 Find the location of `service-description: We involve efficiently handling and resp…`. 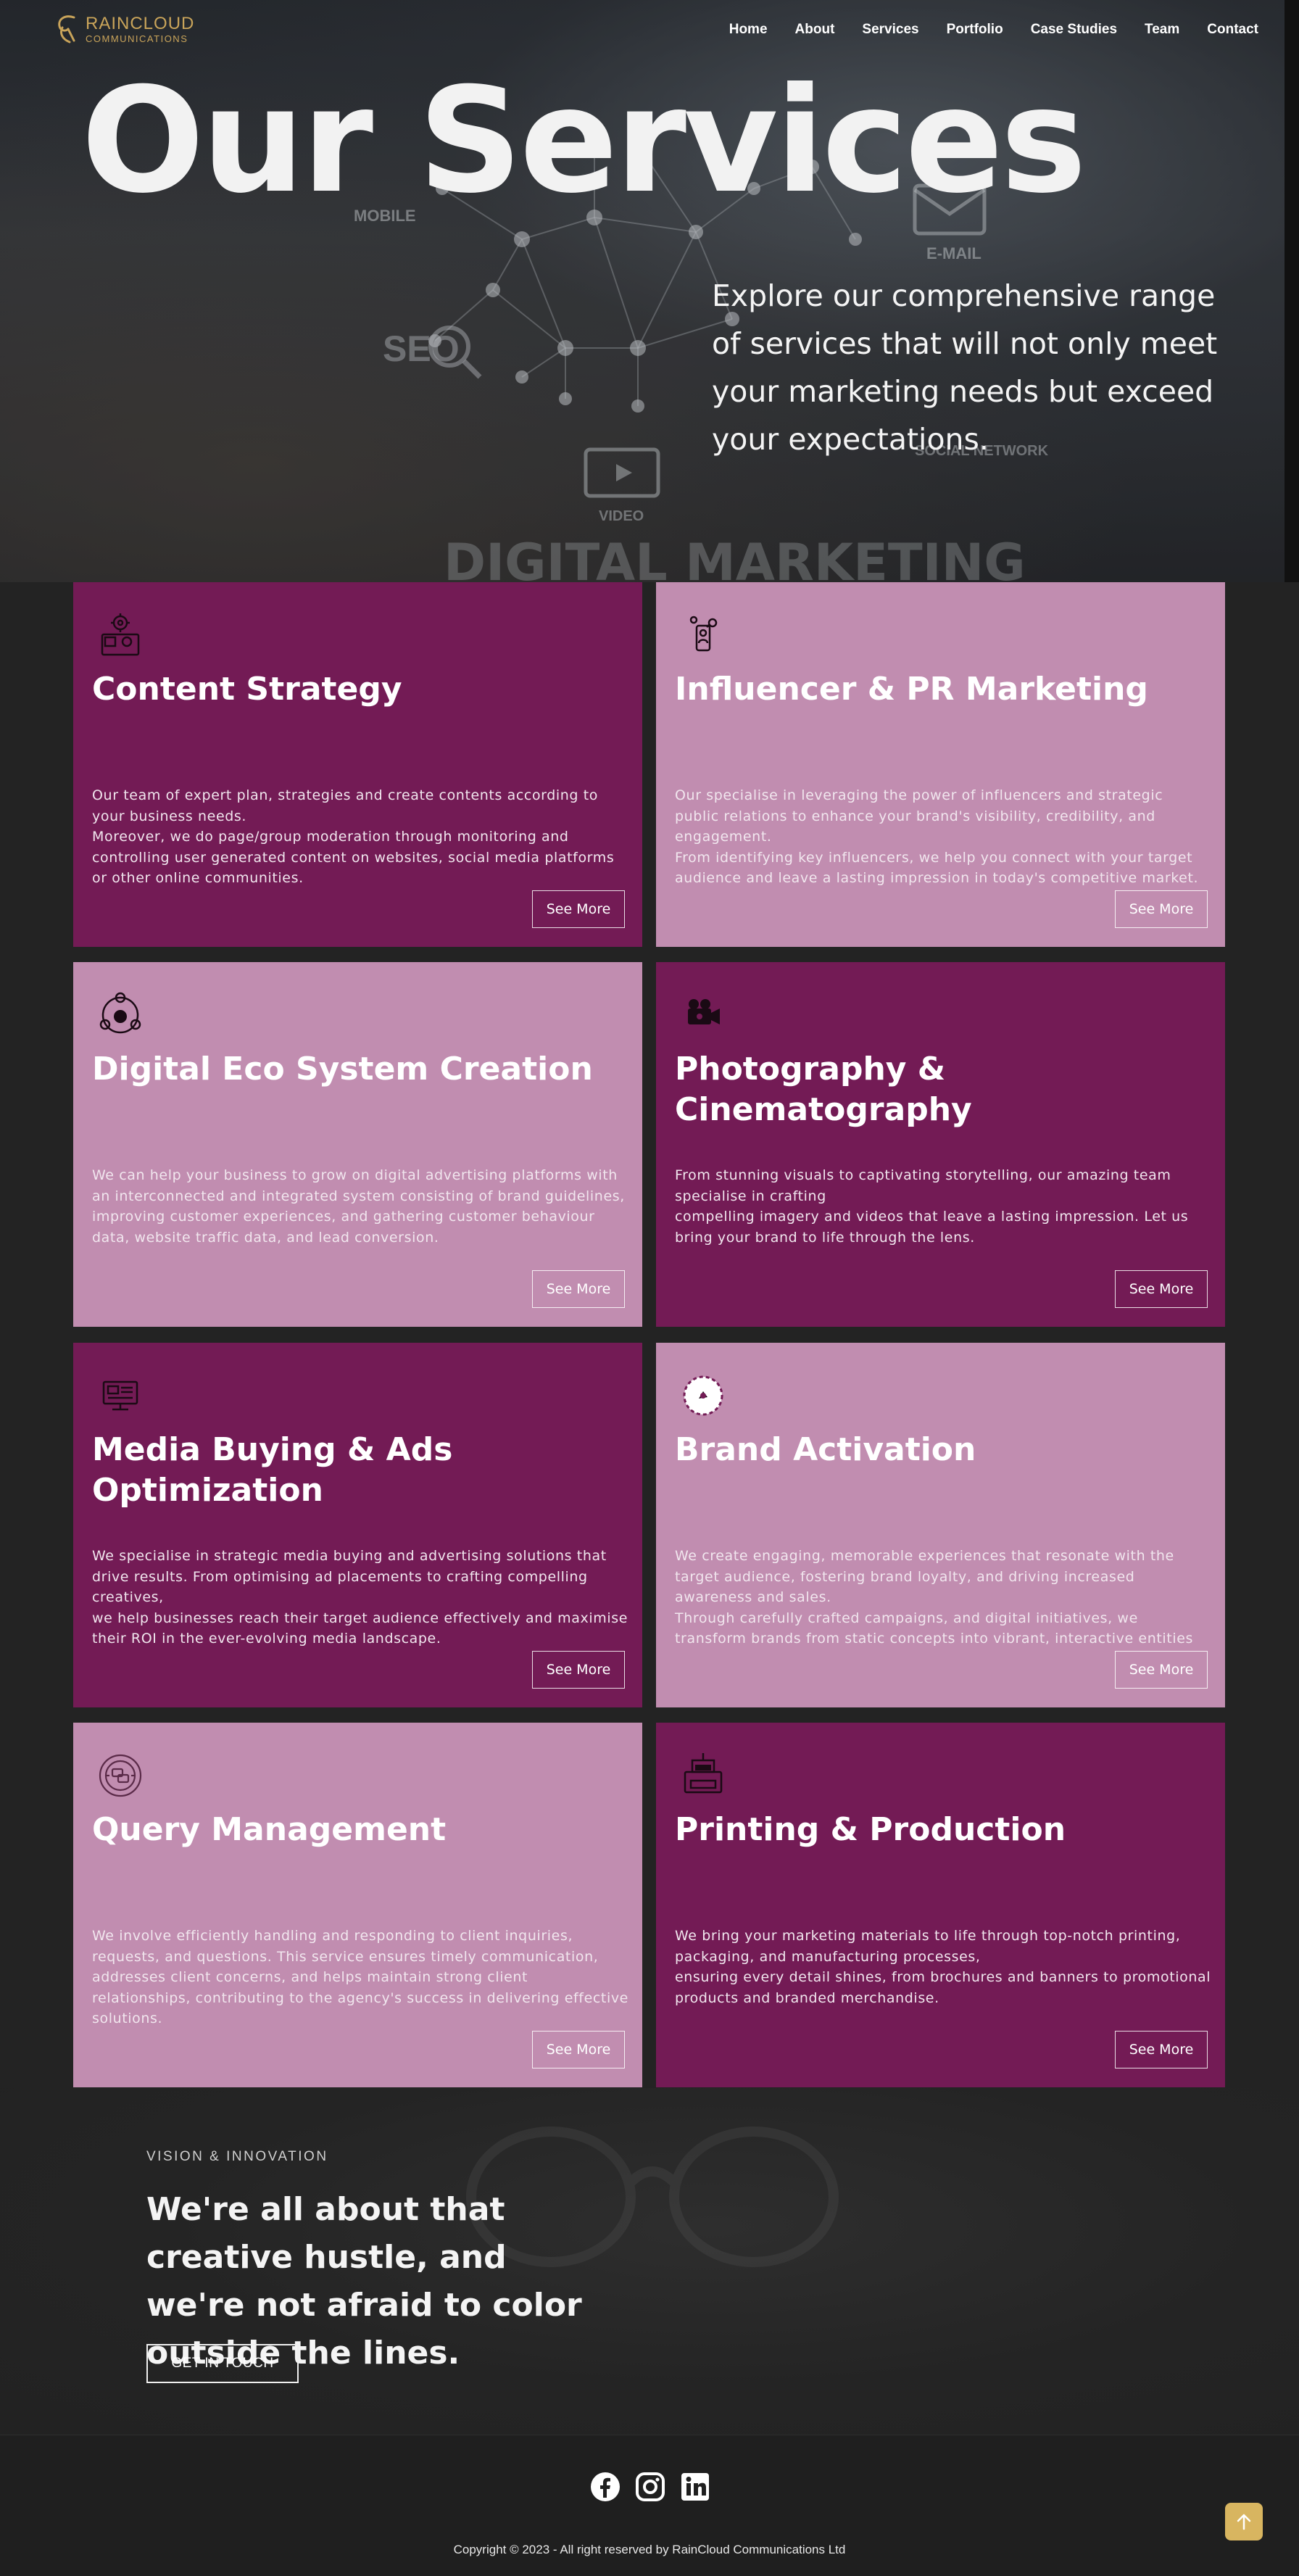

service-description: We involve efficiently handling and resp… is located at coordinates (360, 1977).